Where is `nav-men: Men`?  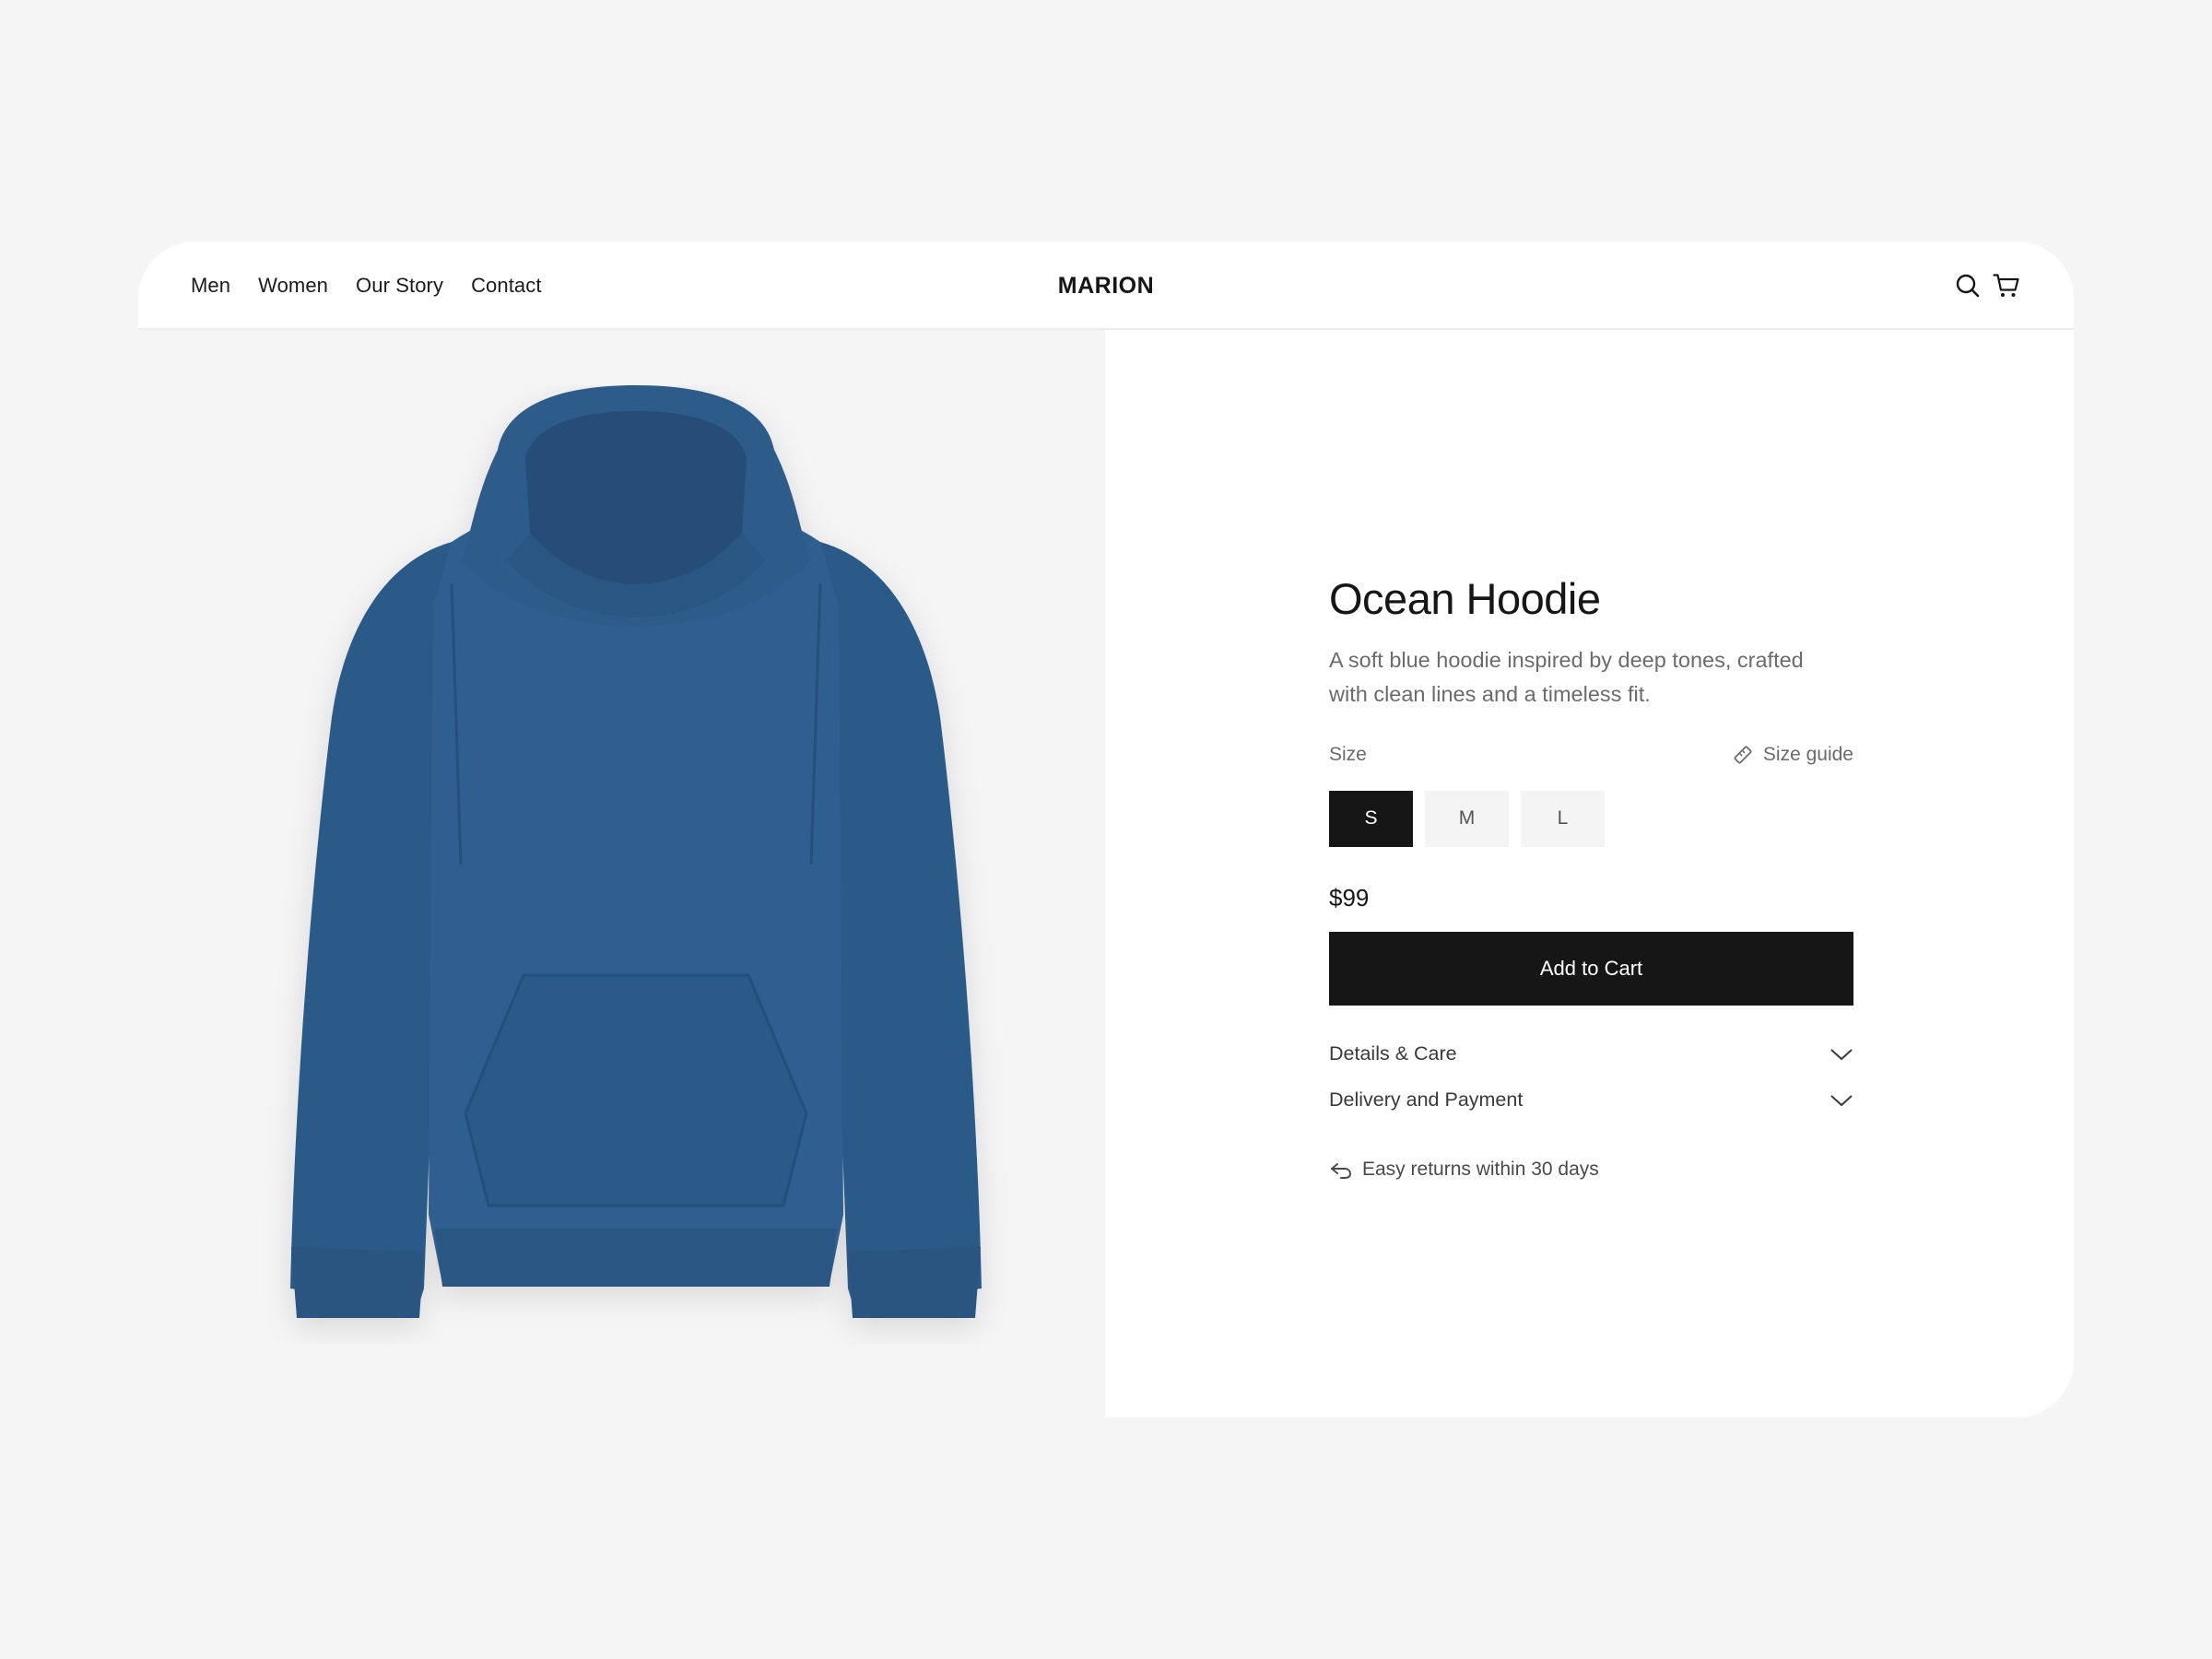
nav-men: Men is located at coordinates (210, 286).